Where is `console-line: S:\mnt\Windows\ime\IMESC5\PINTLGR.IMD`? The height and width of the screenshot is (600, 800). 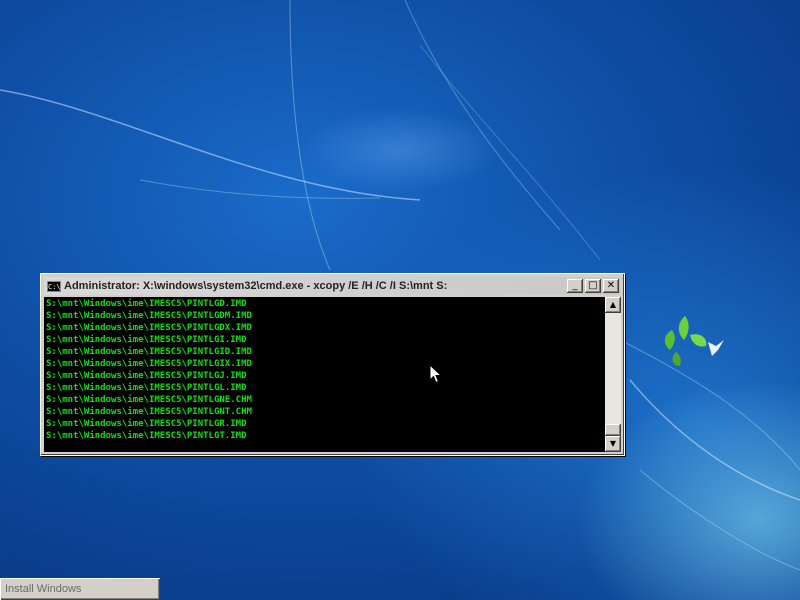
console-line: S:\mnt\Windows\ime\IMESC5\PINTLGR.IMD is located at coordinates (146, 424).